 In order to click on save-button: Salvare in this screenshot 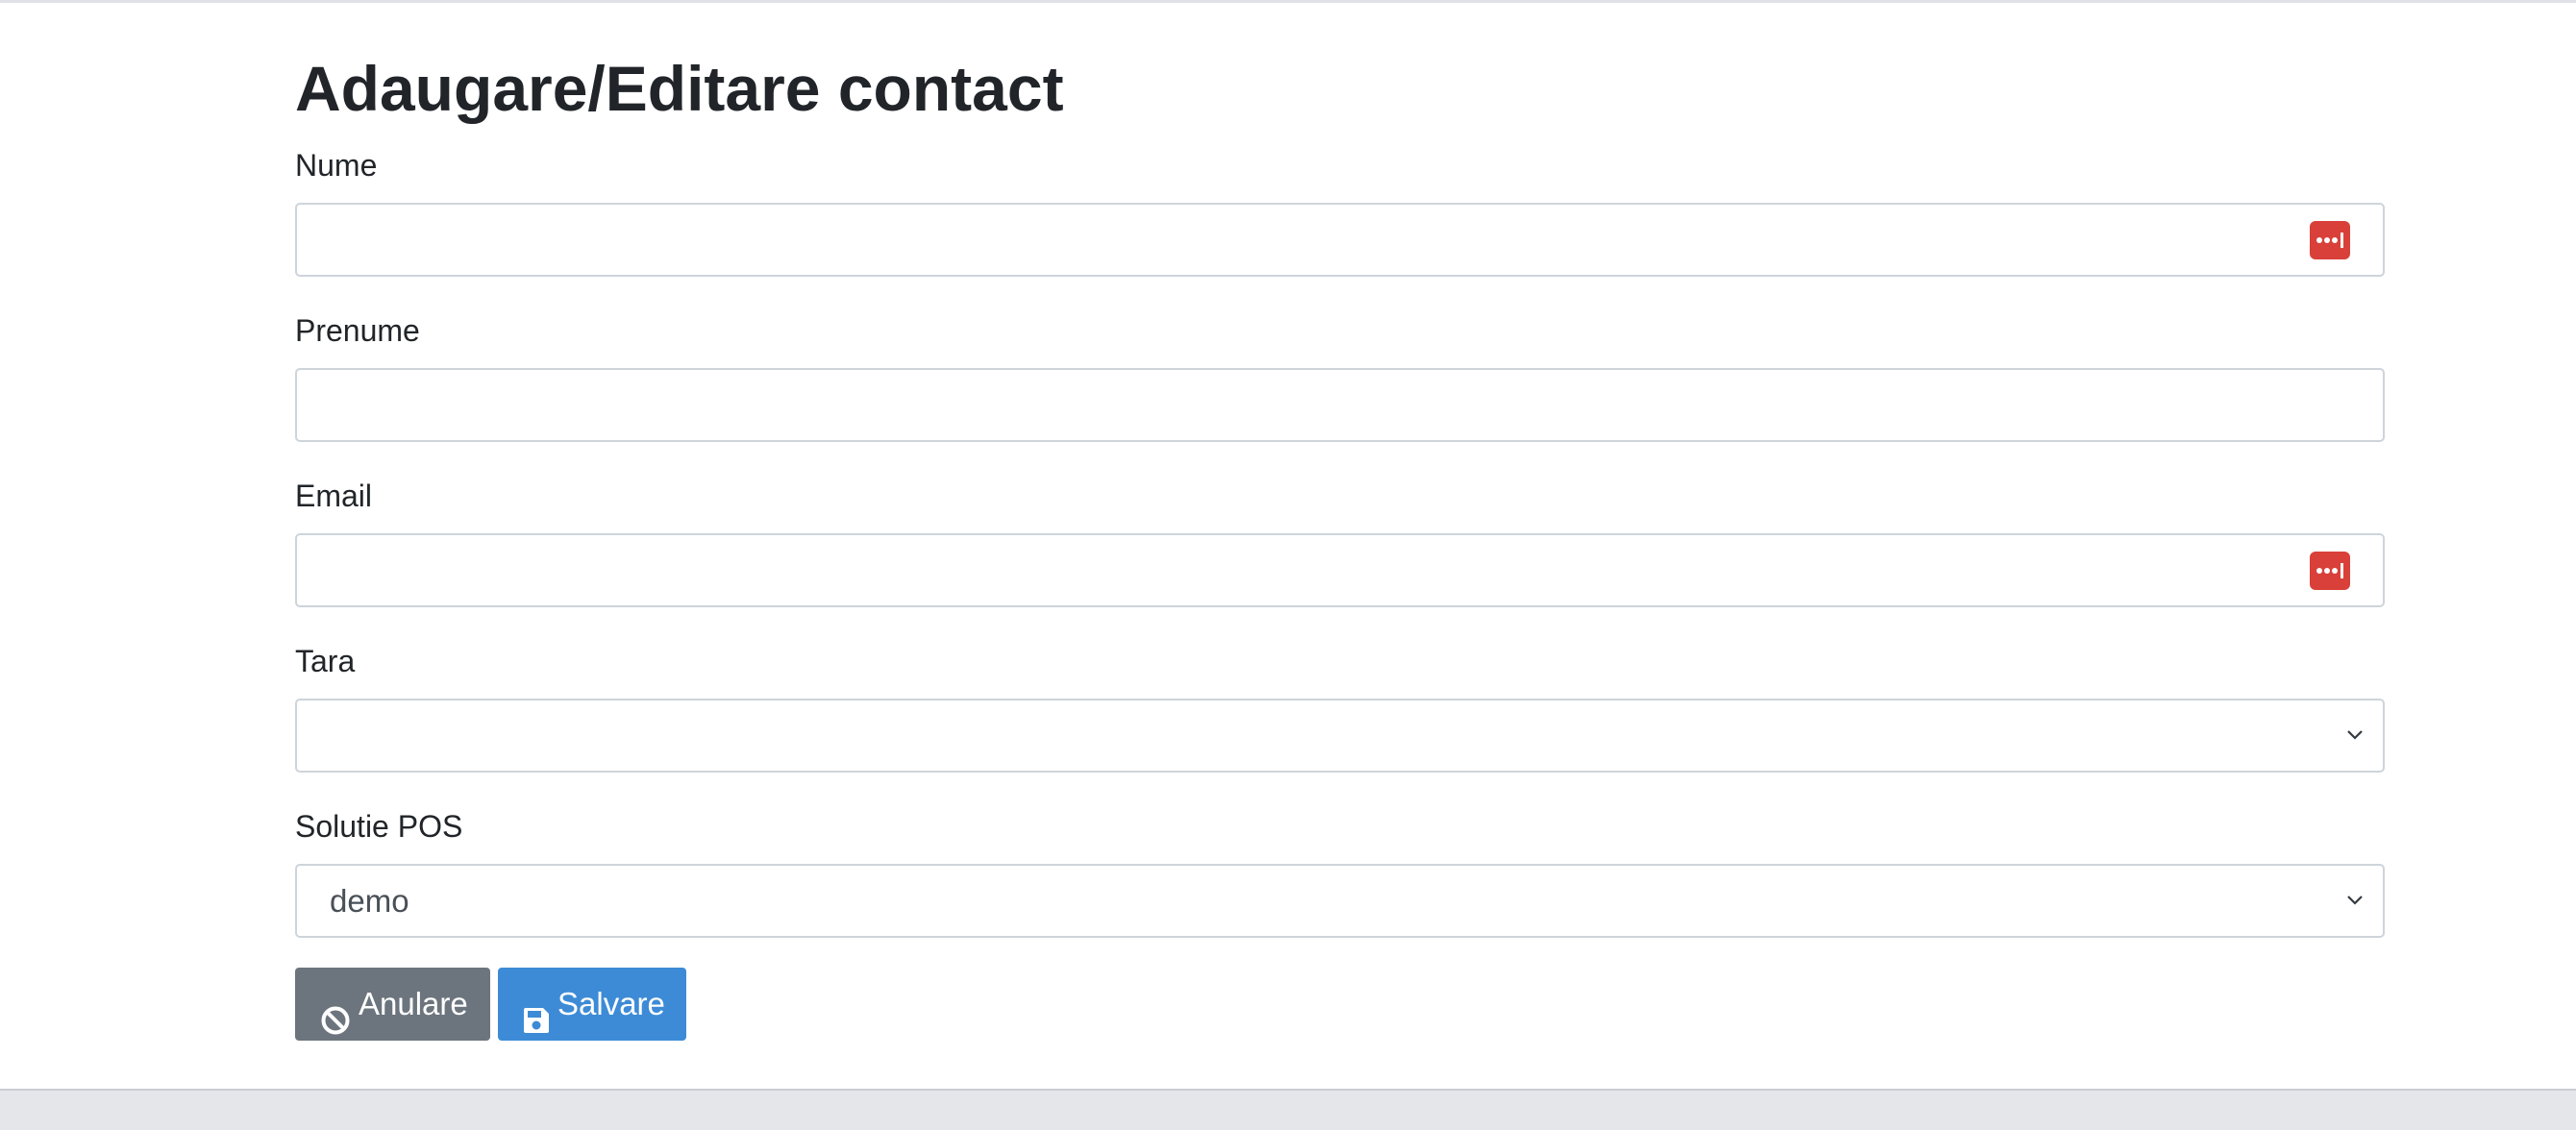, I will do `click(592, 1004)`.